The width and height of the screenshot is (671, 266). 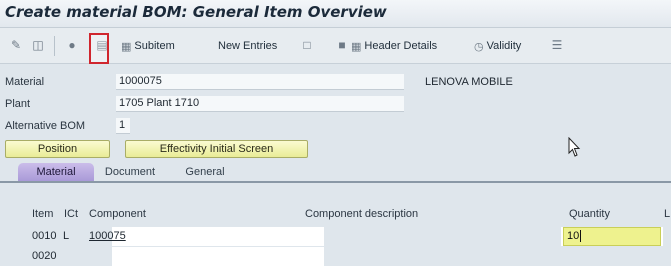 I want to click on tab-material: Material, so click(x=56, y=172).